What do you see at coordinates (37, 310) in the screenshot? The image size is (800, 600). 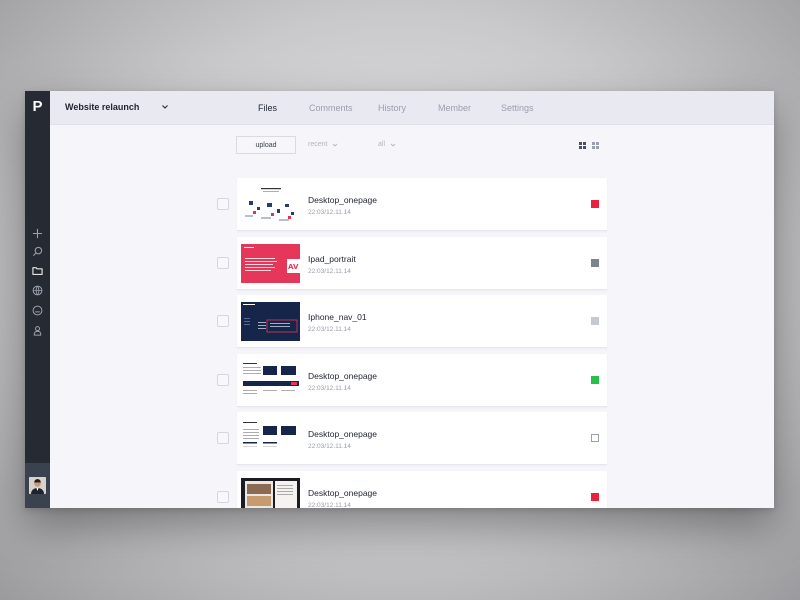 I see `inbox-icon` at bounding box center [37, 310].